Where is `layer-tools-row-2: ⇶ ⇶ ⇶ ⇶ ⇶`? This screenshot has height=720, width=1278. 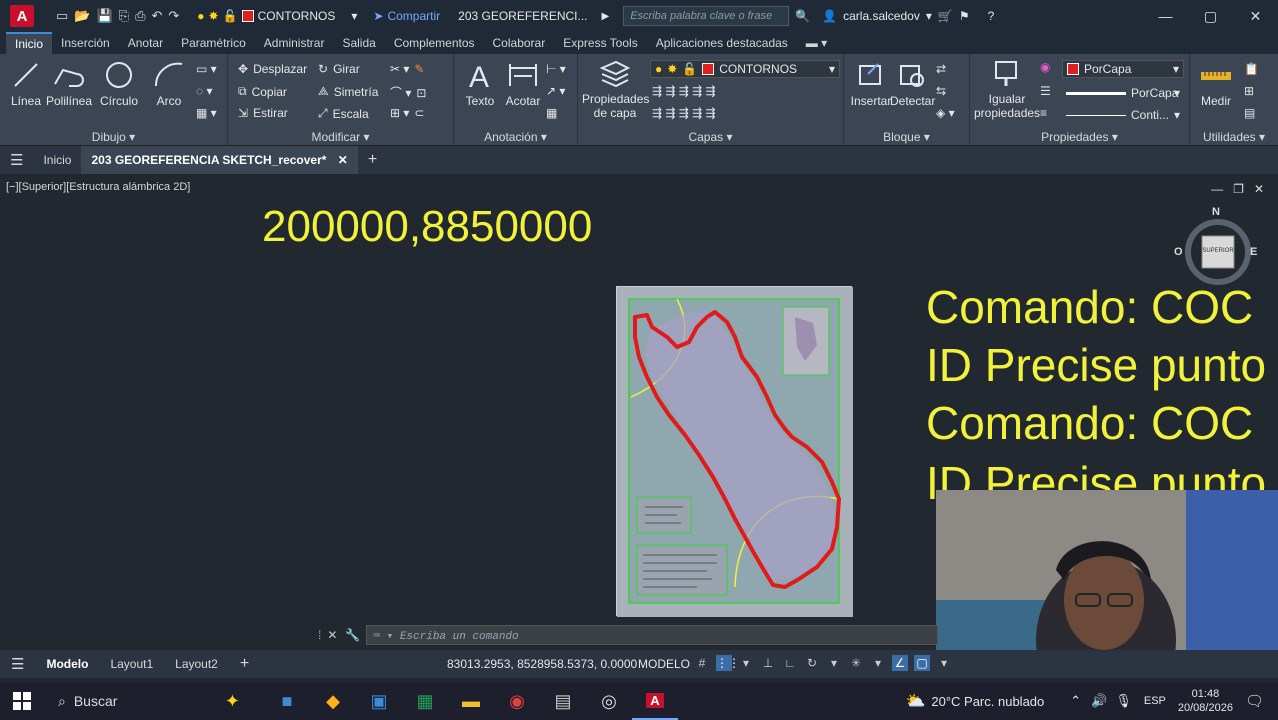
layer-tools-row-2: ⇶ ⇶ ⇶ ⇶ ⇶ is located at coordinates (684, 113).